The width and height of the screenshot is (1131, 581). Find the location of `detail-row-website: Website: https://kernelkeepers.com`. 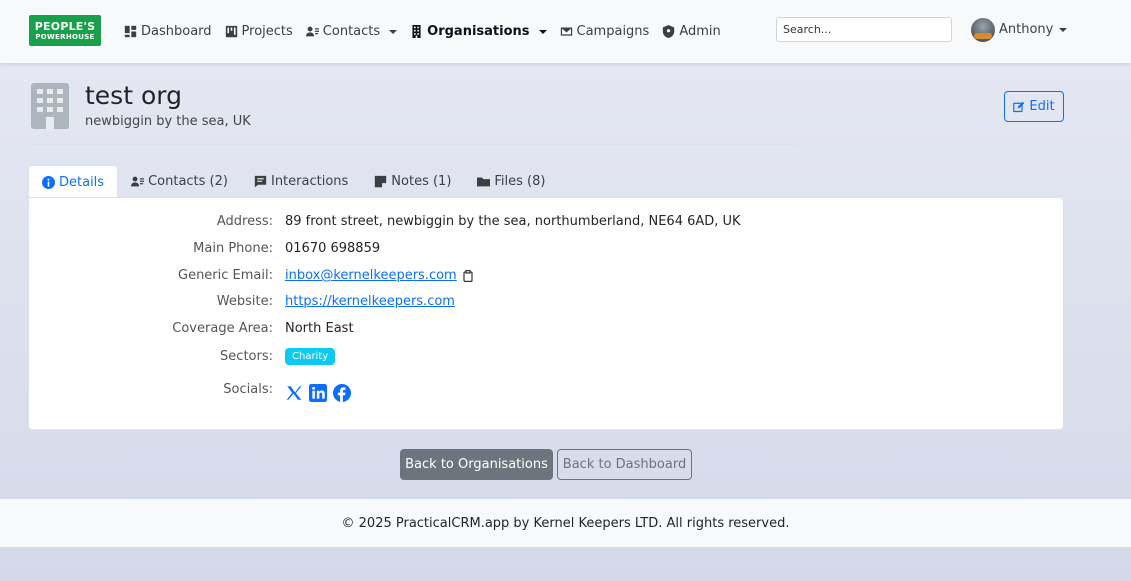

detail-row-website: Website: https://kernelkeepers.com is located at coordinates (547, 301).